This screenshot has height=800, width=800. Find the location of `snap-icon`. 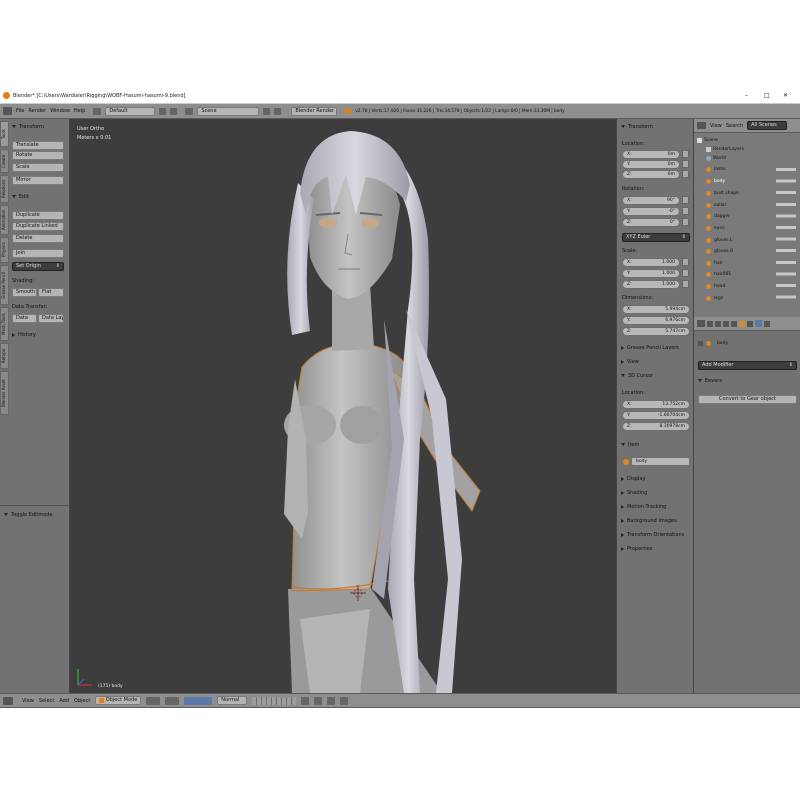

snap-icon is located at coordinates (318, 700).